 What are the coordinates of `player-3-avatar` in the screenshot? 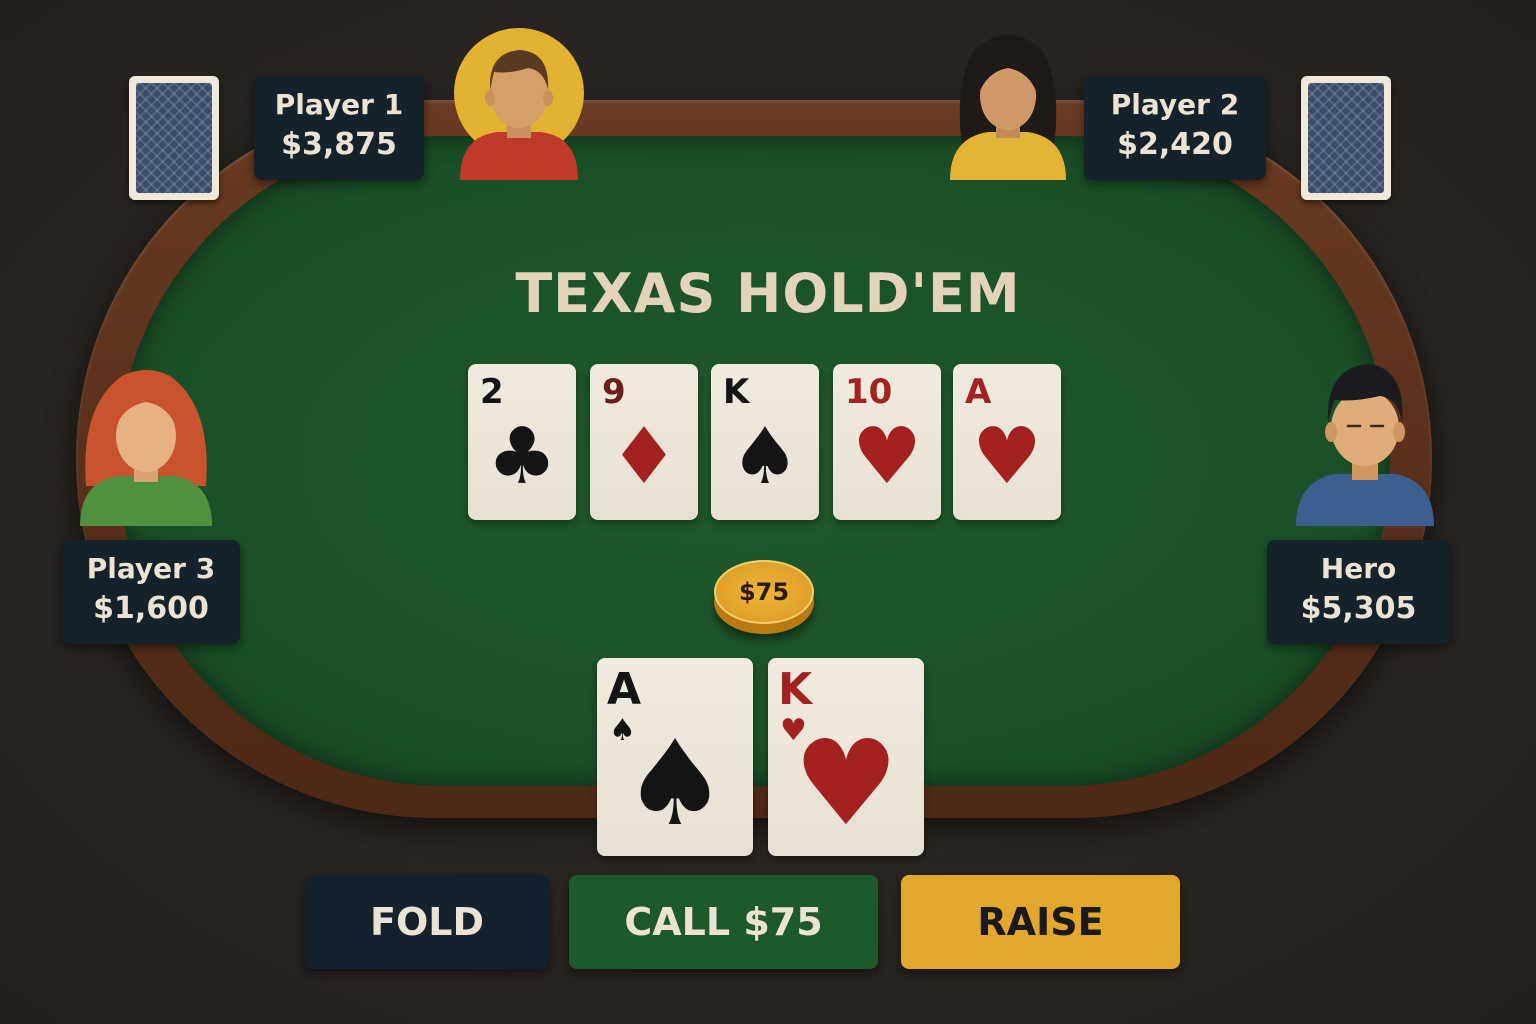 It's located at (146, 446).